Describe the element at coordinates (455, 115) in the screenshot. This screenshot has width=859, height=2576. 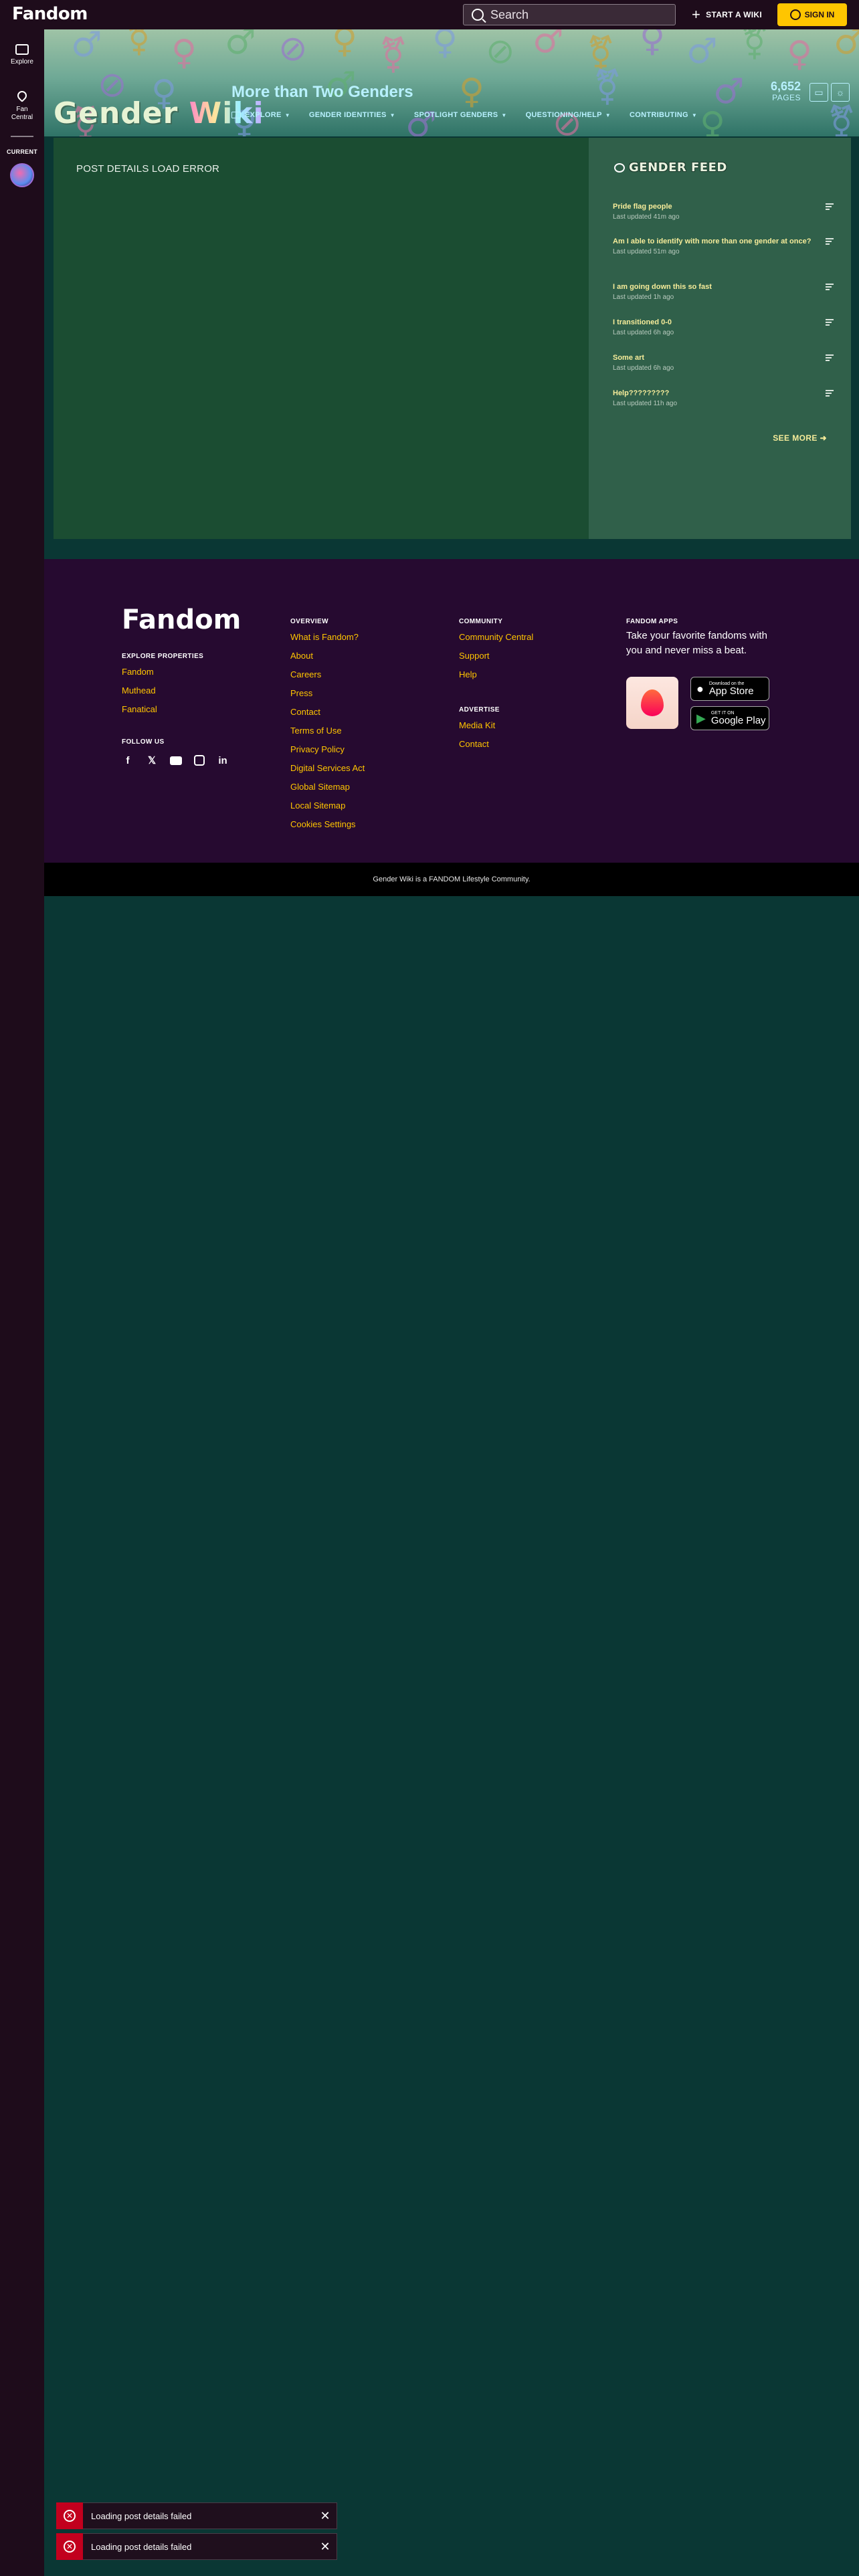
I see `nav-spotlight-genders-label: SPOTLIGHT GENDERS` at that location.